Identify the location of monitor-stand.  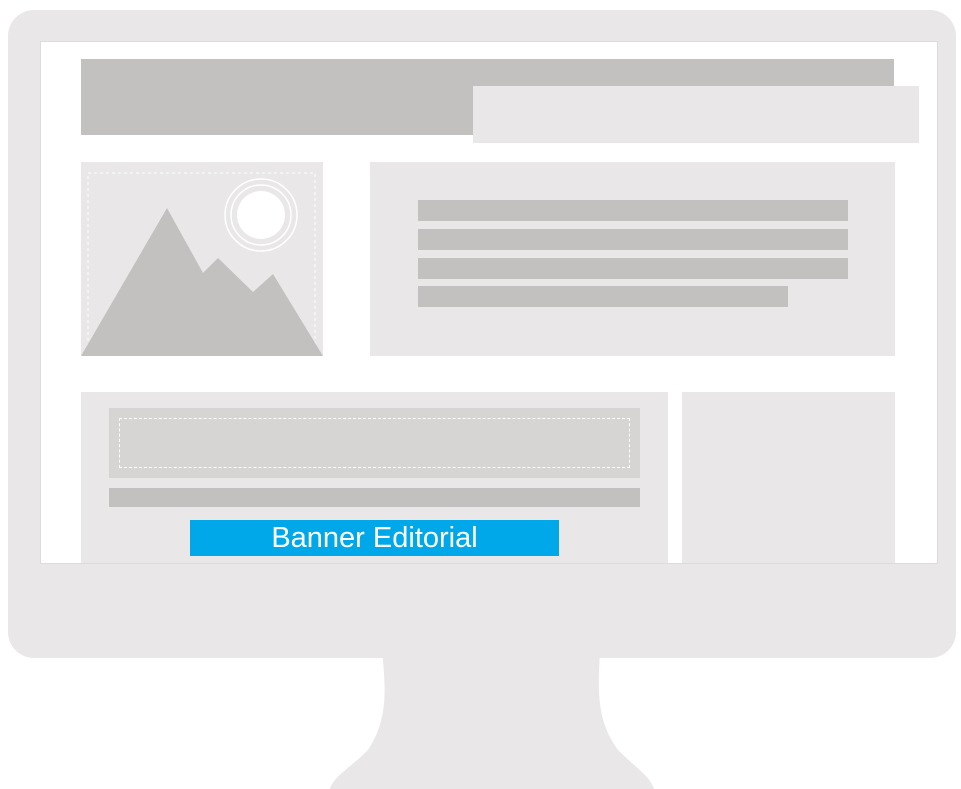
(492, 719).